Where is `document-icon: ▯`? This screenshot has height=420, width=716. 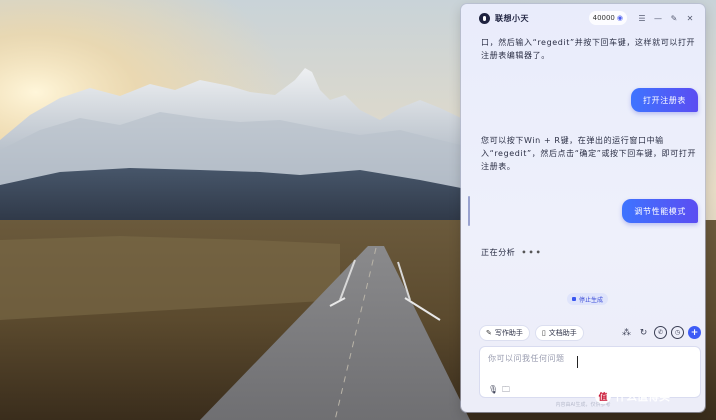 document-icon: ▯ is located at coordinates (543, 332).